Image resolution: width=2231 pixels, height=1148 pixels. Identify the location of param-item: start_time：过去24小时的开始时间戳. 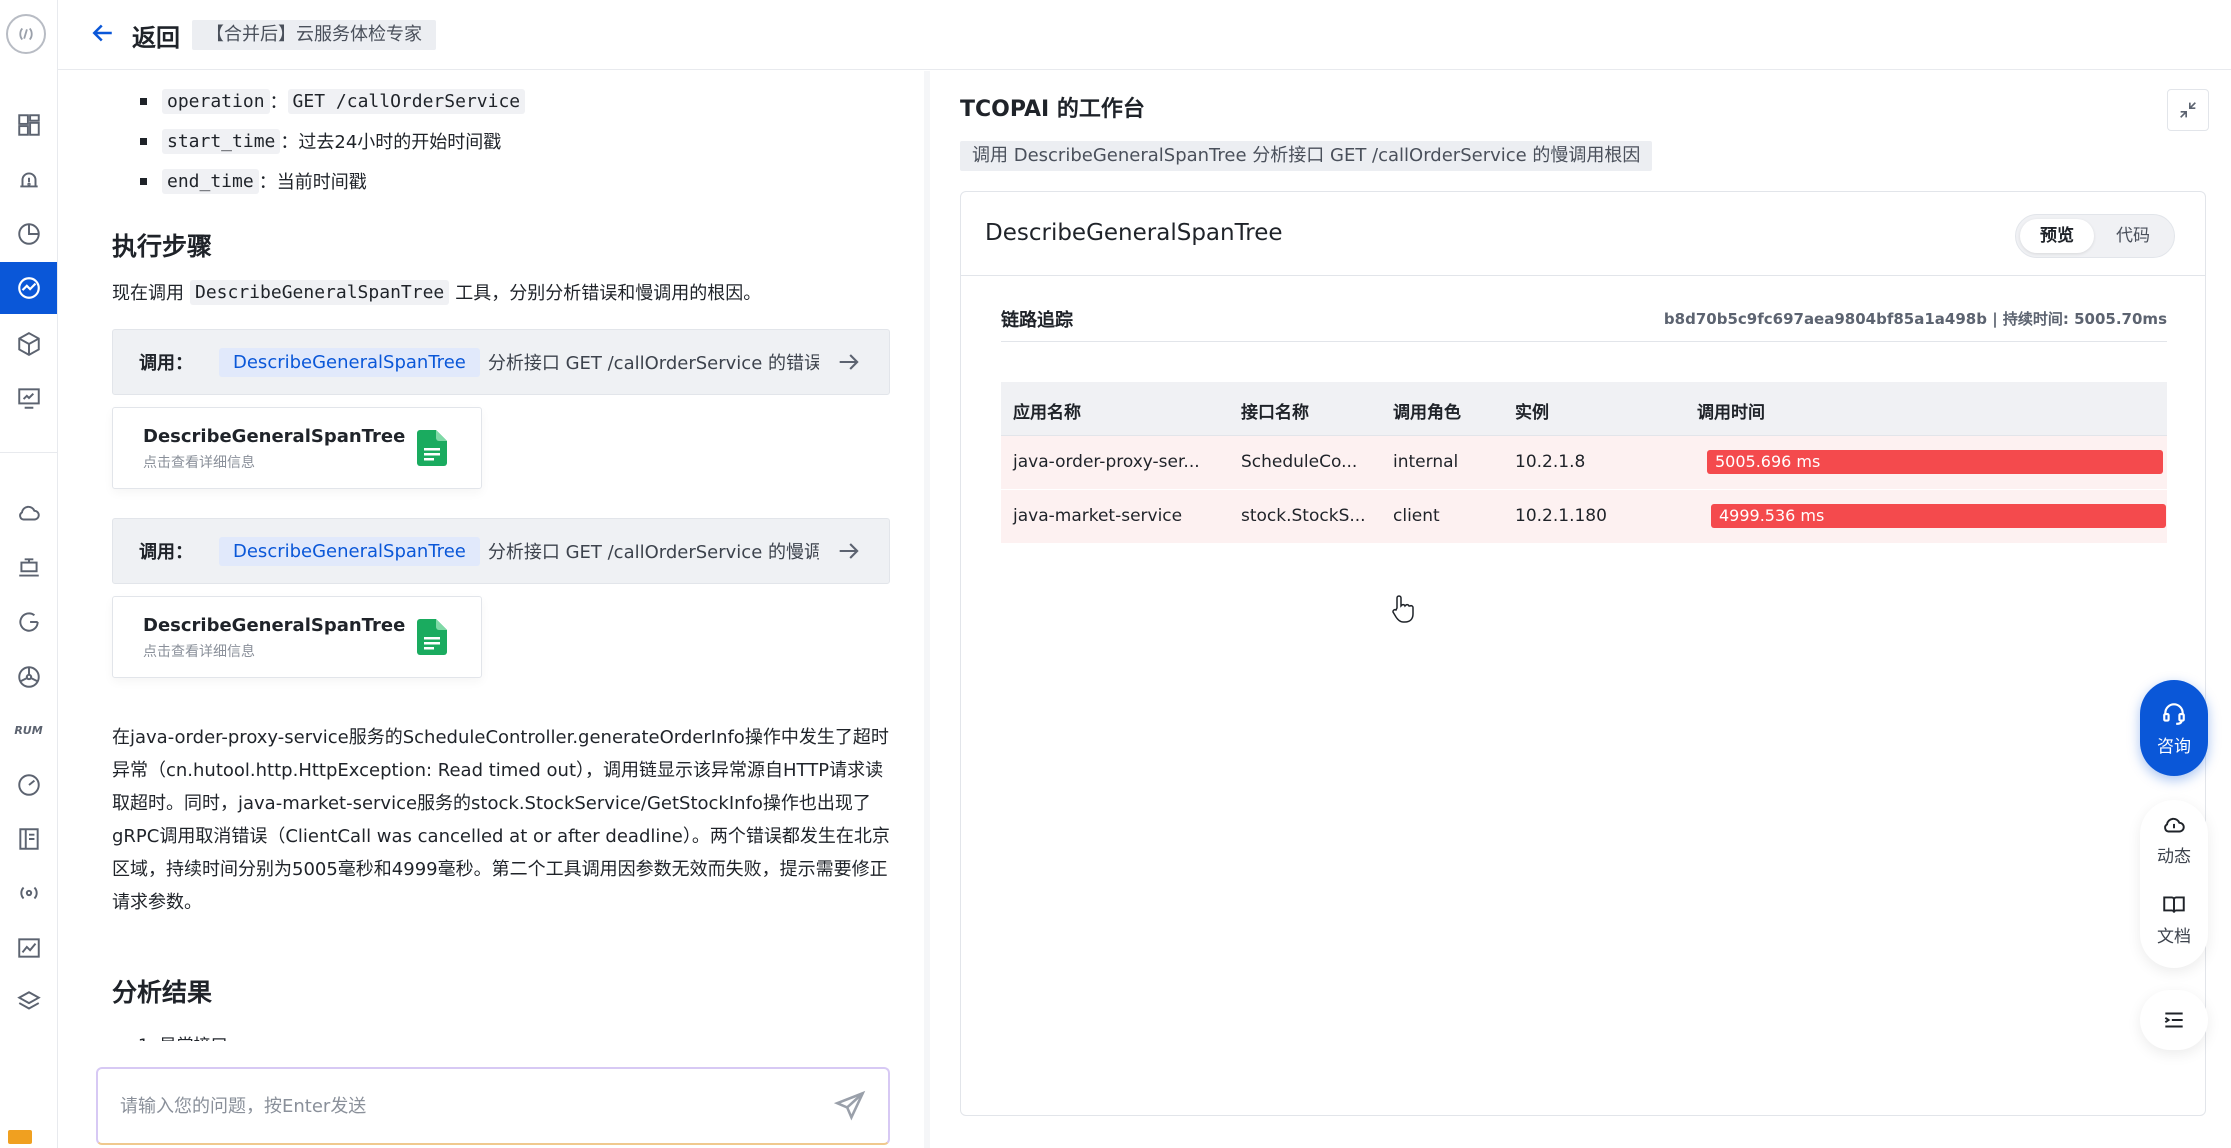
(331, 141).